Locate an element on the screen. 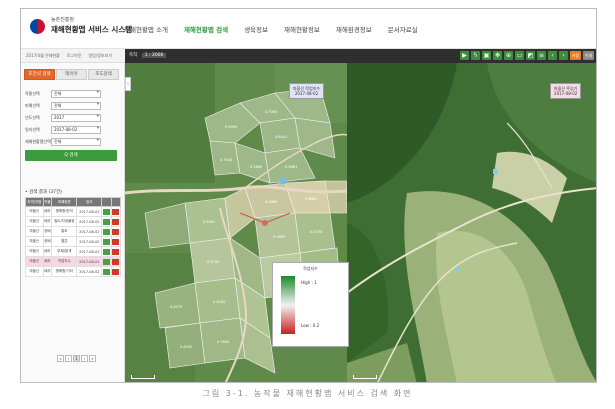 This screenshot has width=615, height=409. search-zoom-icon: ⊕ is located at coordinates (508, 55).